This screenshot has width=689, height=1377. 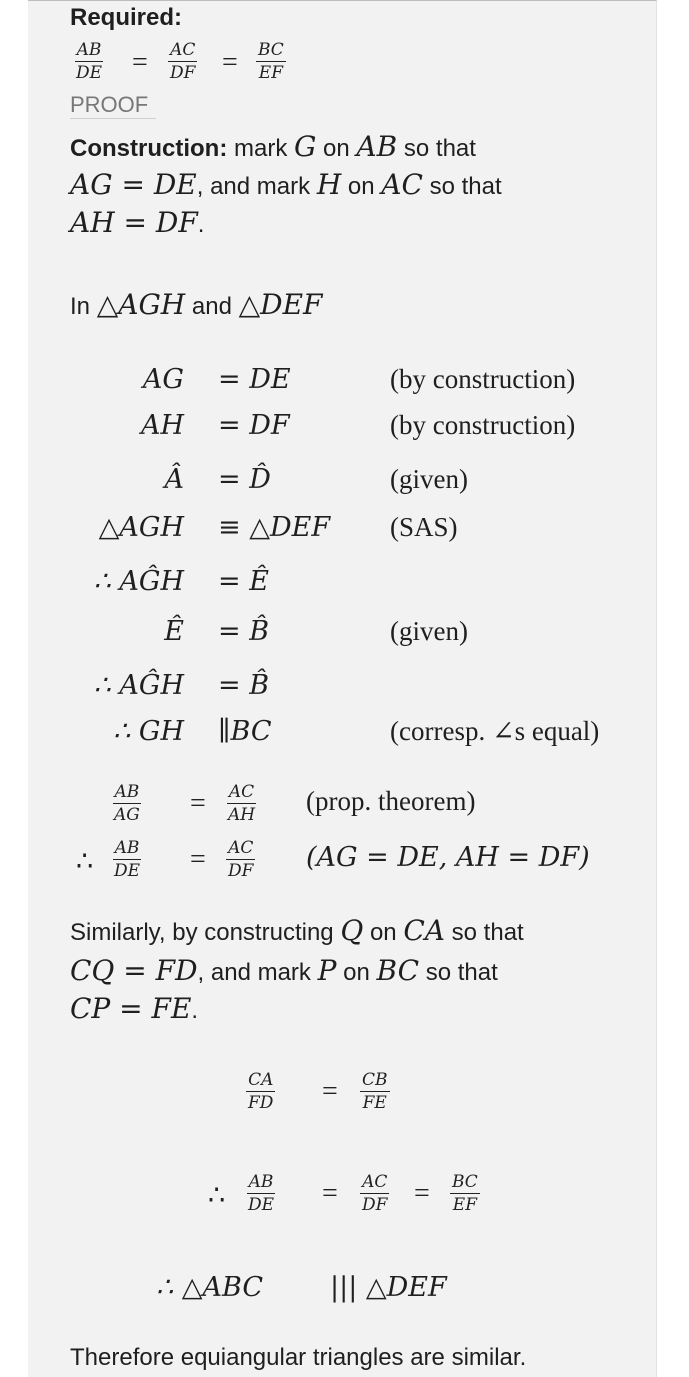 I want to click on proof-step-relation: = DF, so click(x=254, y=425).